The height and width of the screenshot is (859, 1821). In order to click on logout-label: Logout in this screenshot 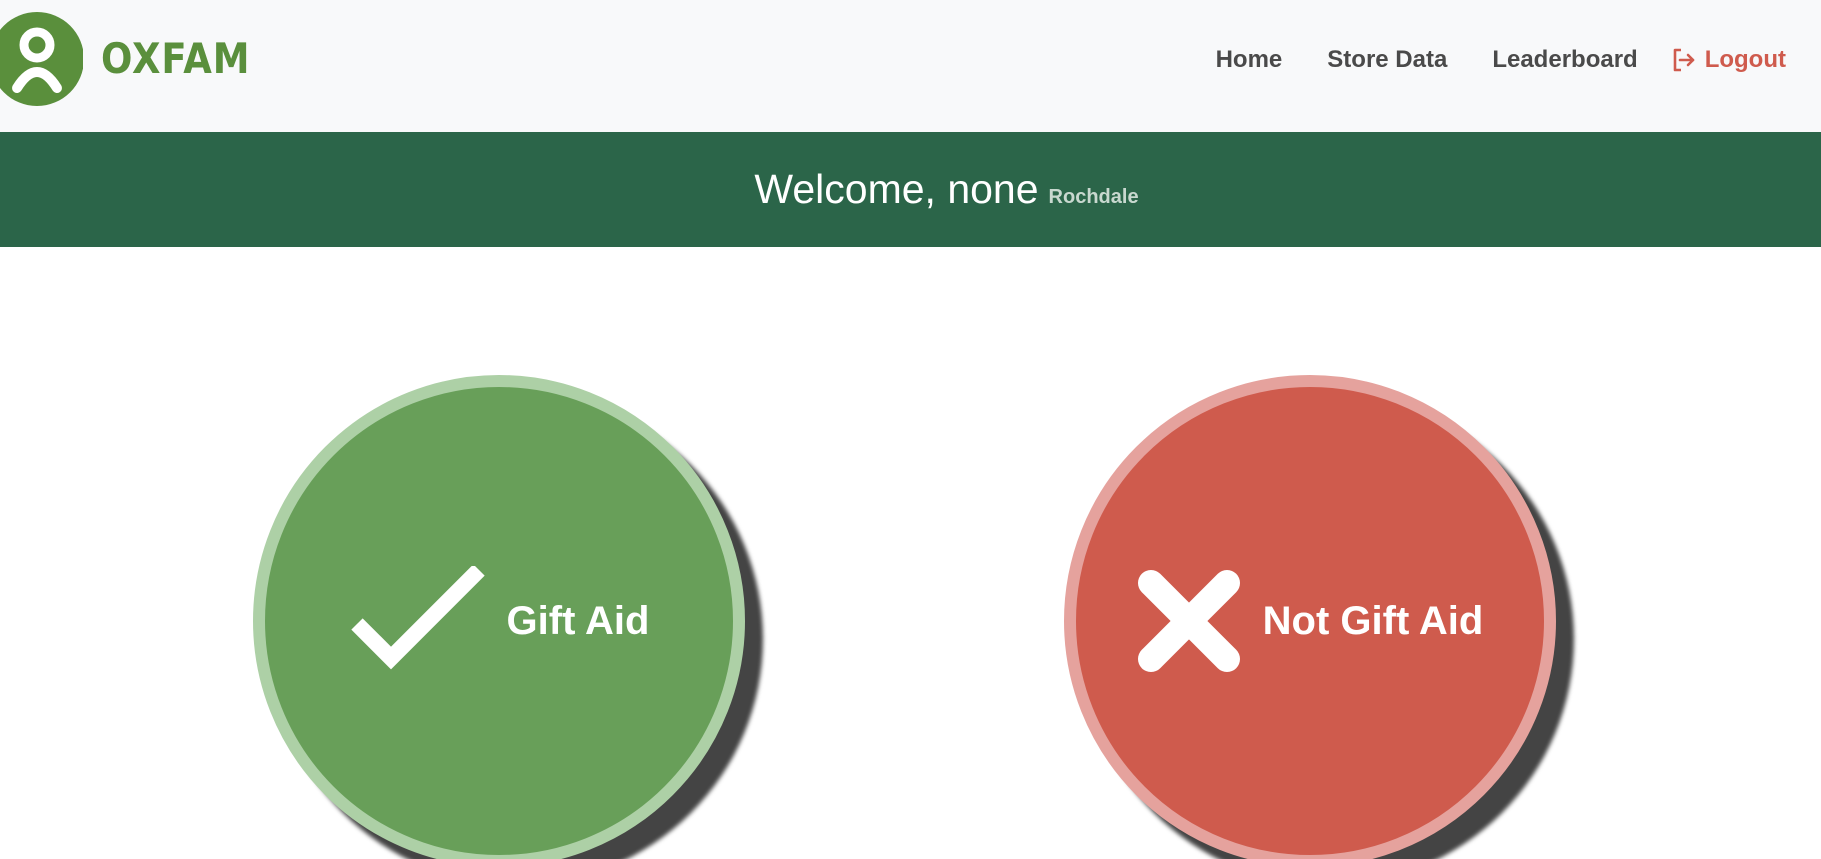, I will do `click(1745, 59)`.